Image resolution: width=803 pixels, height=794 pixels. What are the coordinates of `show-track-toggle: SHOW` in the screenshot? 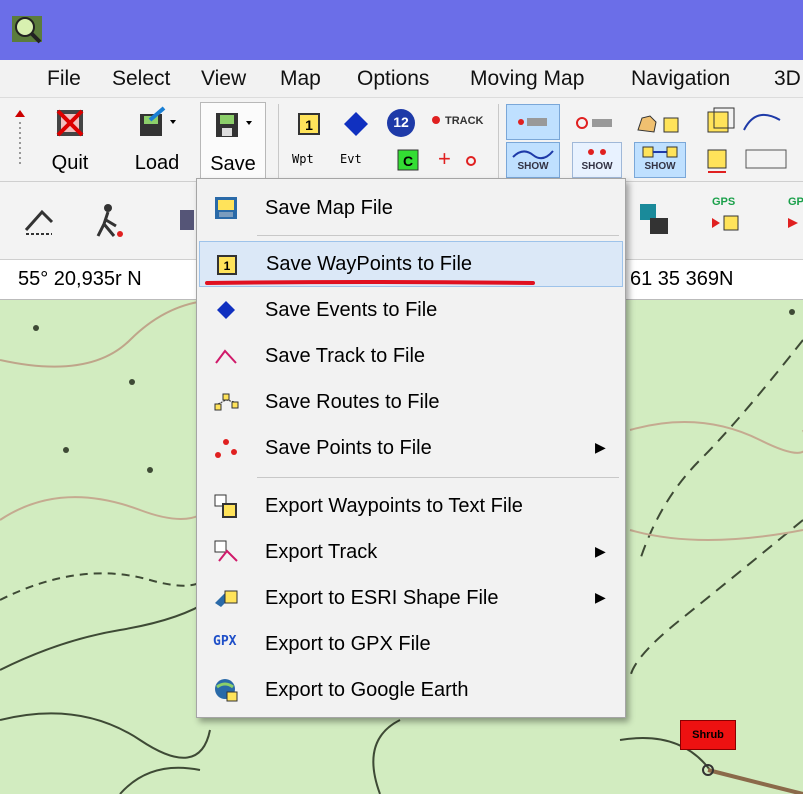 It's located at (533, 160).